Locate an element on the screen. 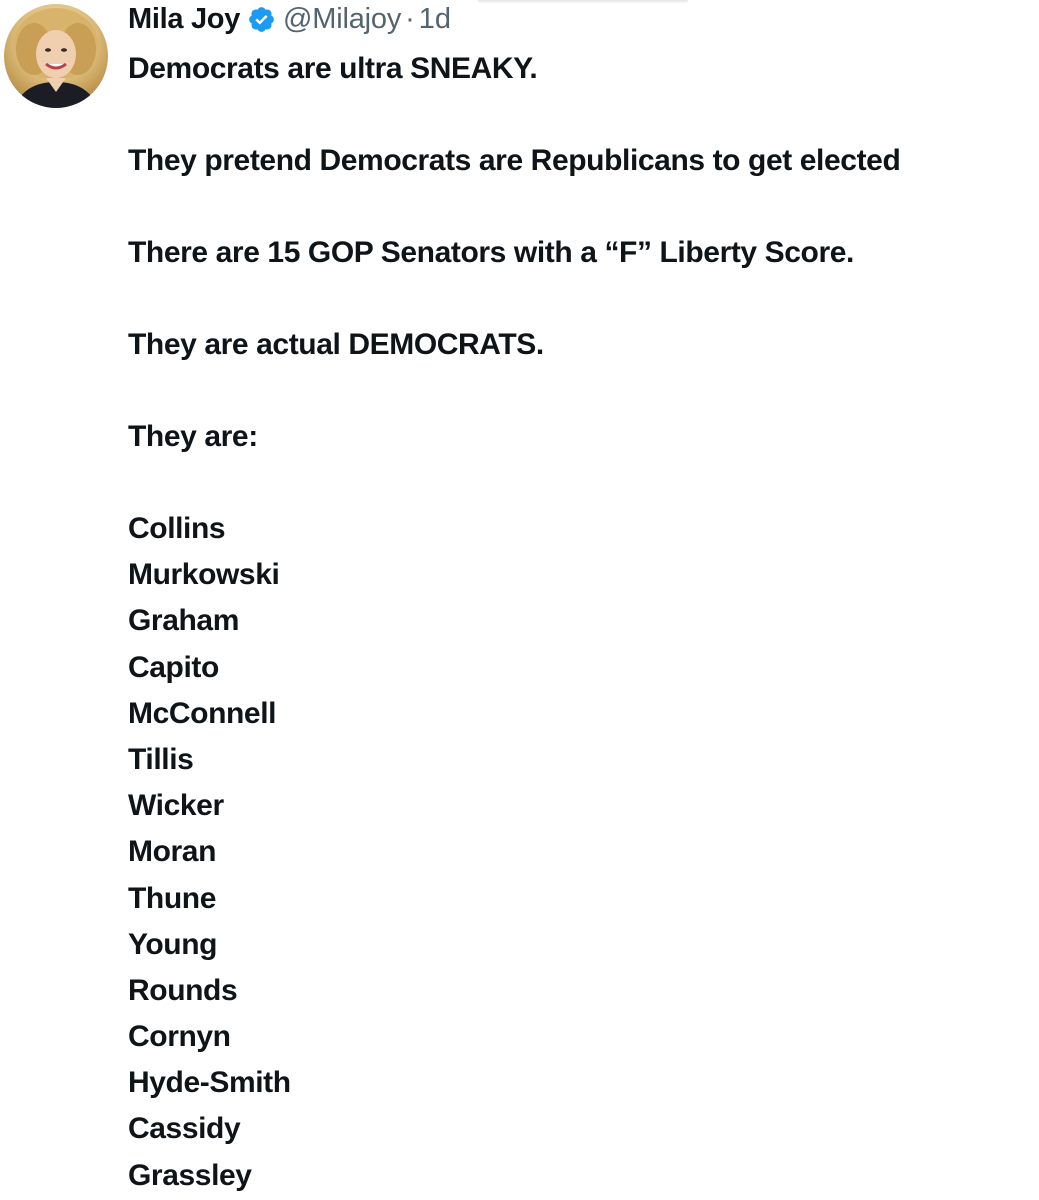  list-item: Moran is located at coordinates (172, 852).